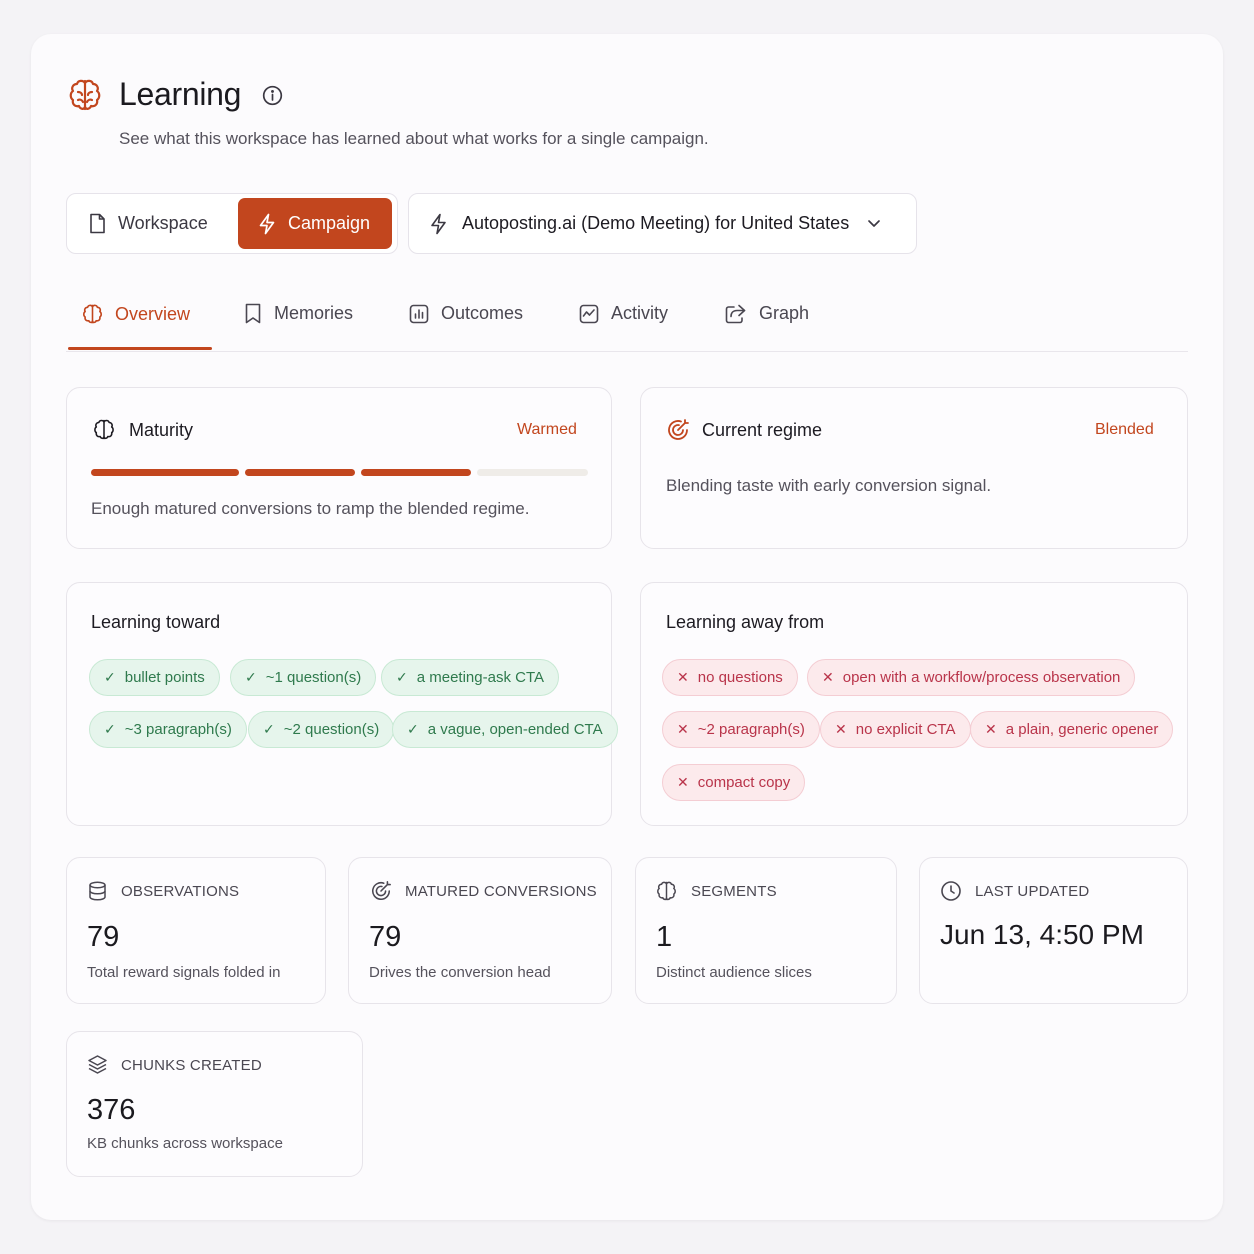  What do you see at coordinates (734, 972) in the screenshot?
I see `stat-description: Distinct audience slices` at bounding box center [734, 972].